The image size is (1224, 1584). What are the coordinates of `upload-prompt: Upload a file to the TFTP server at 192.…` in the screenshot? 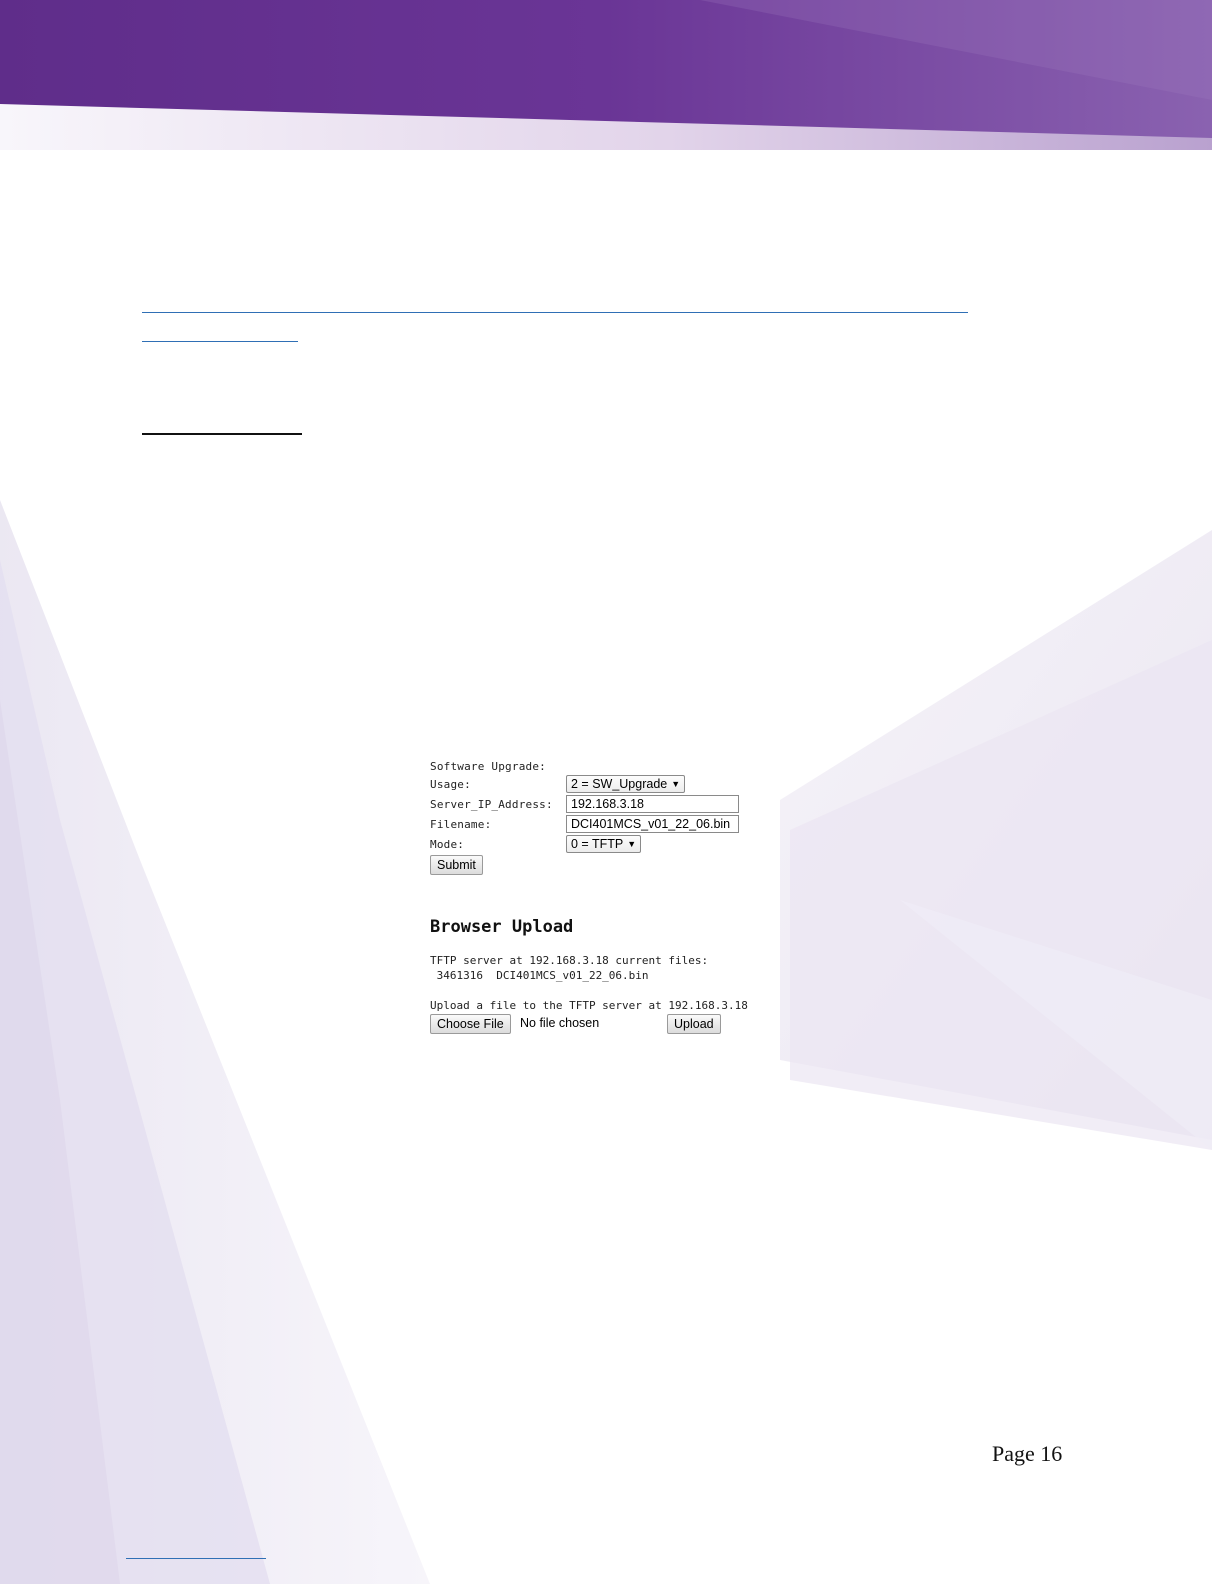 It's located at (589, 1005).